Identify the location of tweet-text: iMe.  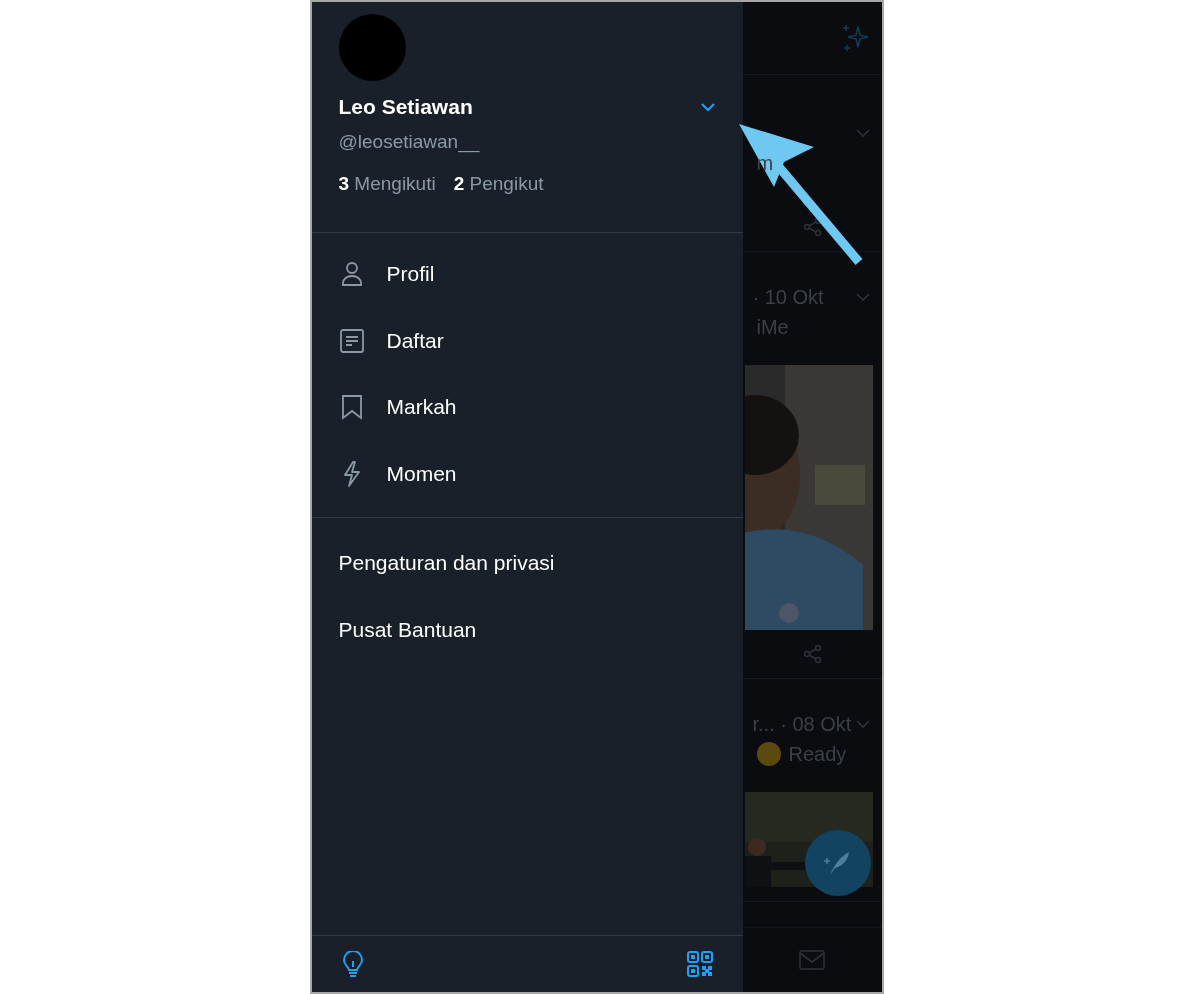
(772, 327).